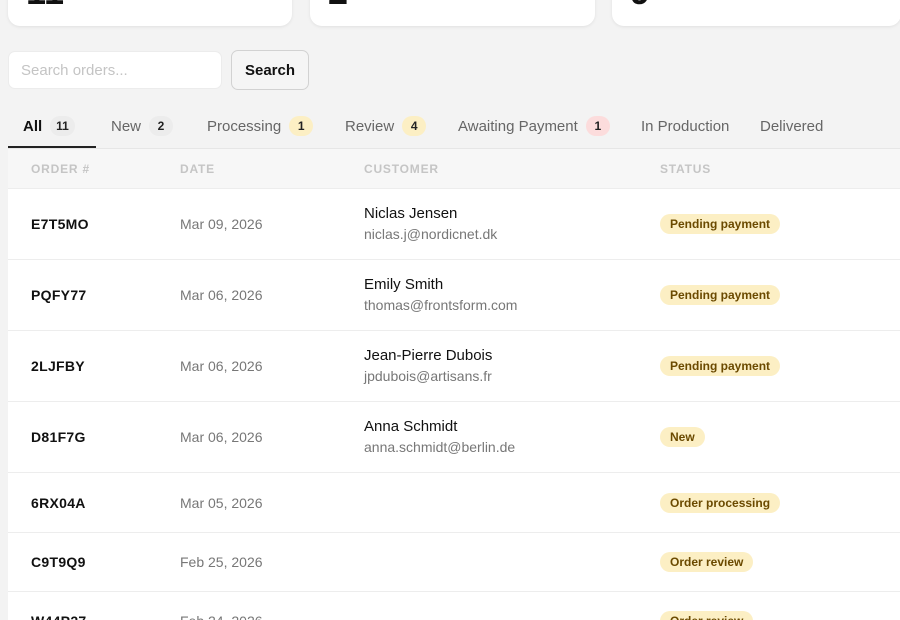 This screenshot has width=900, height=620. Describe the element at coordinates (58, 437) in the screenshot. I see `order-id: D81F7G` at that location.